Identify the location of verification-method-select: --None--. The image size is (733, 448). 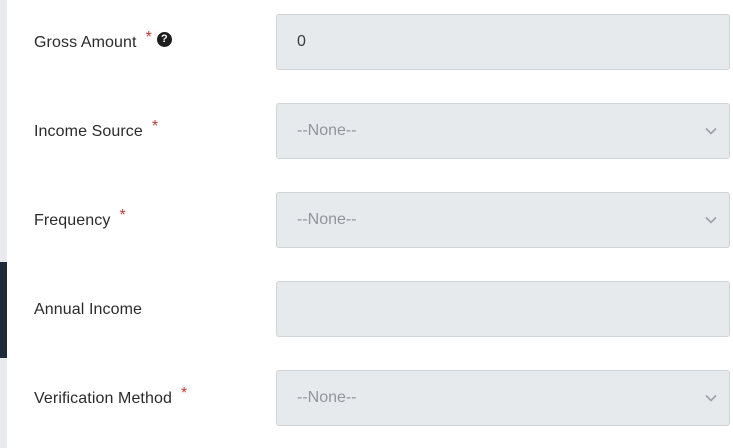
(503, 398).